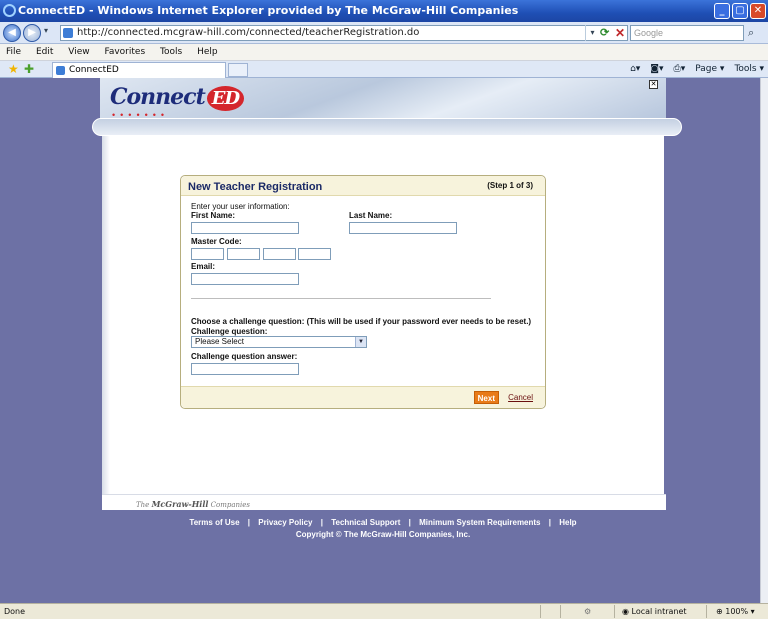 This screenshot has height=619, width=768. What do you see at coordinates (680, 69) in the screenshot?
I see `print-icon: ⎙▾` at bounding box center [680, 69].